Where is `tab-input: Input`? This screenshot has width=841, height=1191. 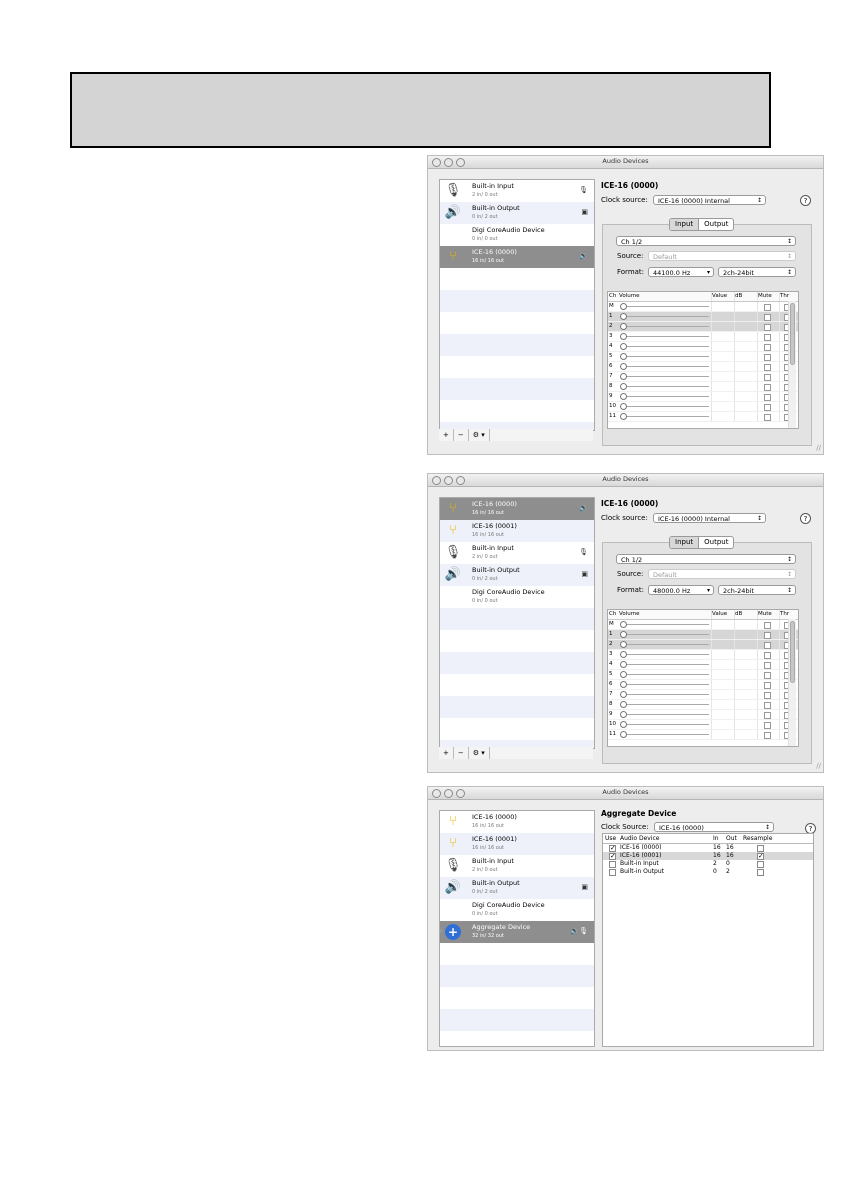
tab-input: Input is located at coordinates (685, 224).